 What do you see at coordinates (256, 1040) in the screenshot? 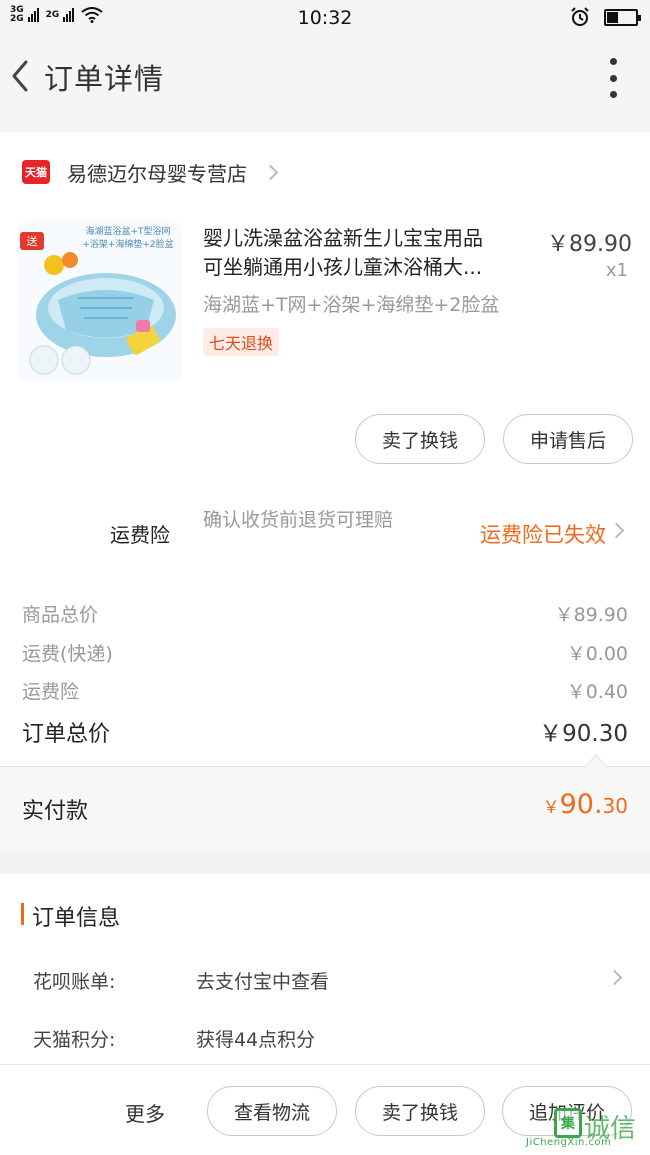
I see `tmall-points-value: 获得44点积分` at bounding box center [256, 1040].